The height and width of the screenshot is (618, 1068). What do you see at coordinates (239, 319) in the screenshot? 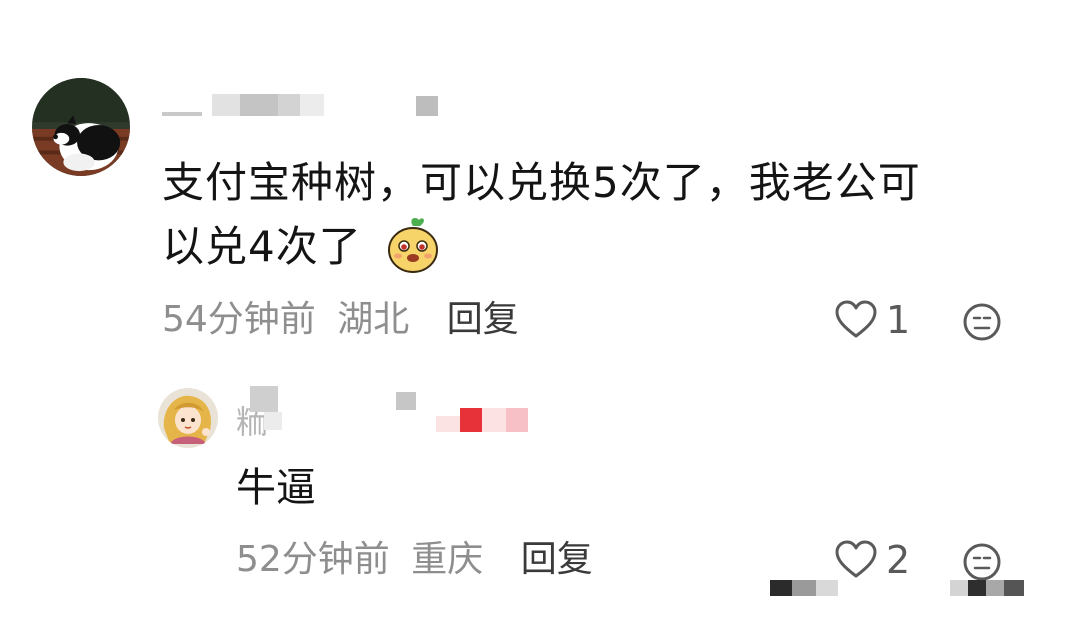
I see `comment-time: 54分钟前` at bounding box center [239, 319].